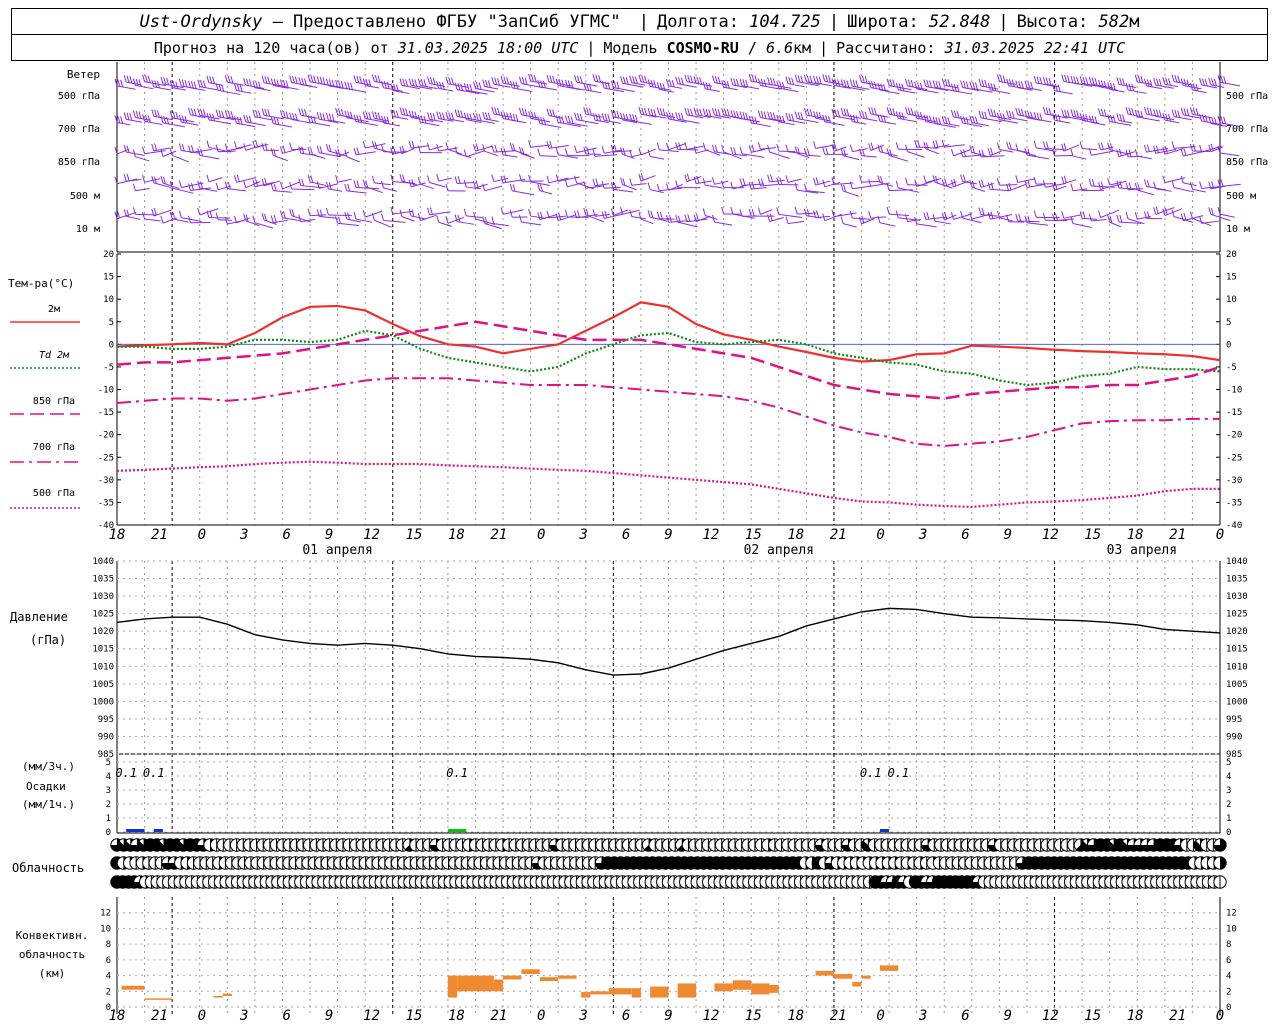 This screenshot has width=1280, height=1024. I want to click on time-tick-label: 12, so click(371, 1016).